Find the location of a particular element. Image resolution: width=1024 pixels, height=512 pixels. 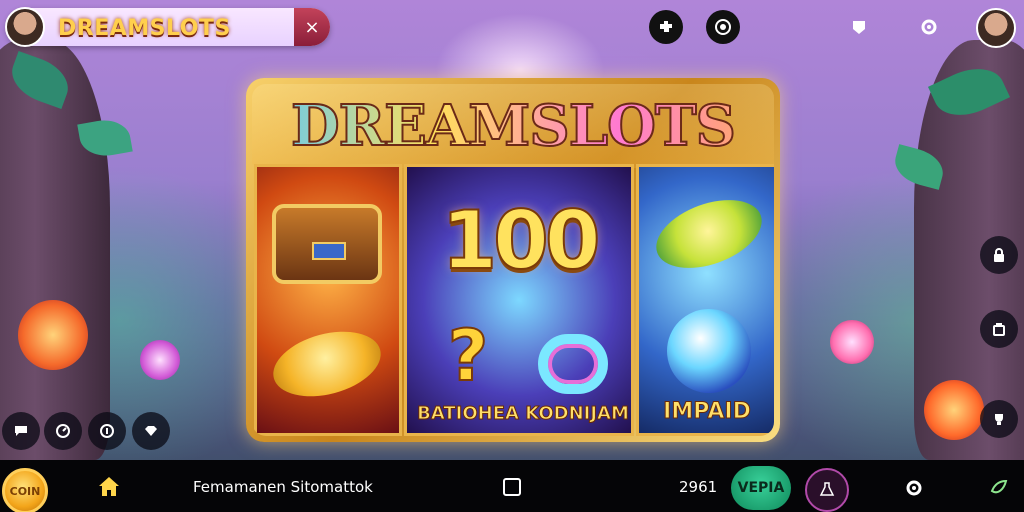

bag-icon is located at coordinates (999, 329).